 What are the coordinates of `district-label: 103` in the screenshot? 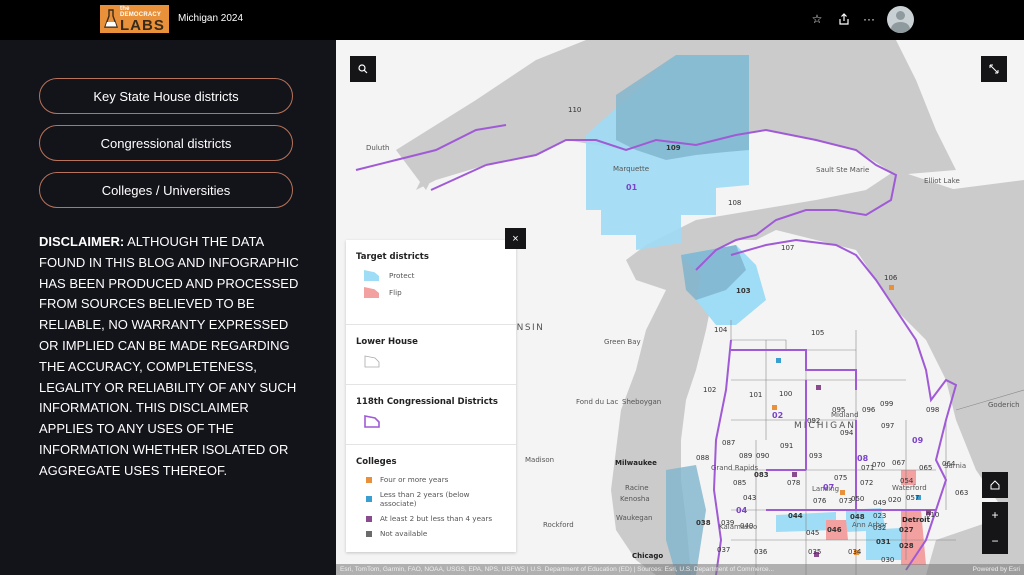 It's located at (743, 291).